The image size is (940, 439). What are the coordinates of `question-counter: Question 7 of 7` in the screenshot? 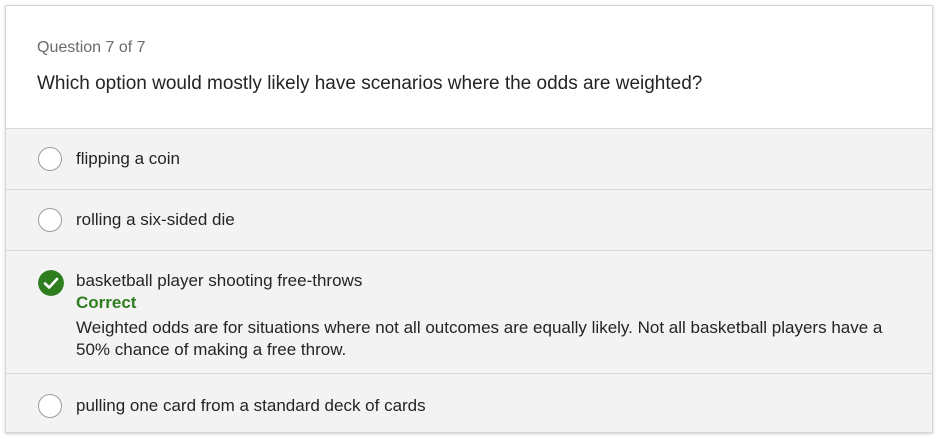 It's located at (91, 47).